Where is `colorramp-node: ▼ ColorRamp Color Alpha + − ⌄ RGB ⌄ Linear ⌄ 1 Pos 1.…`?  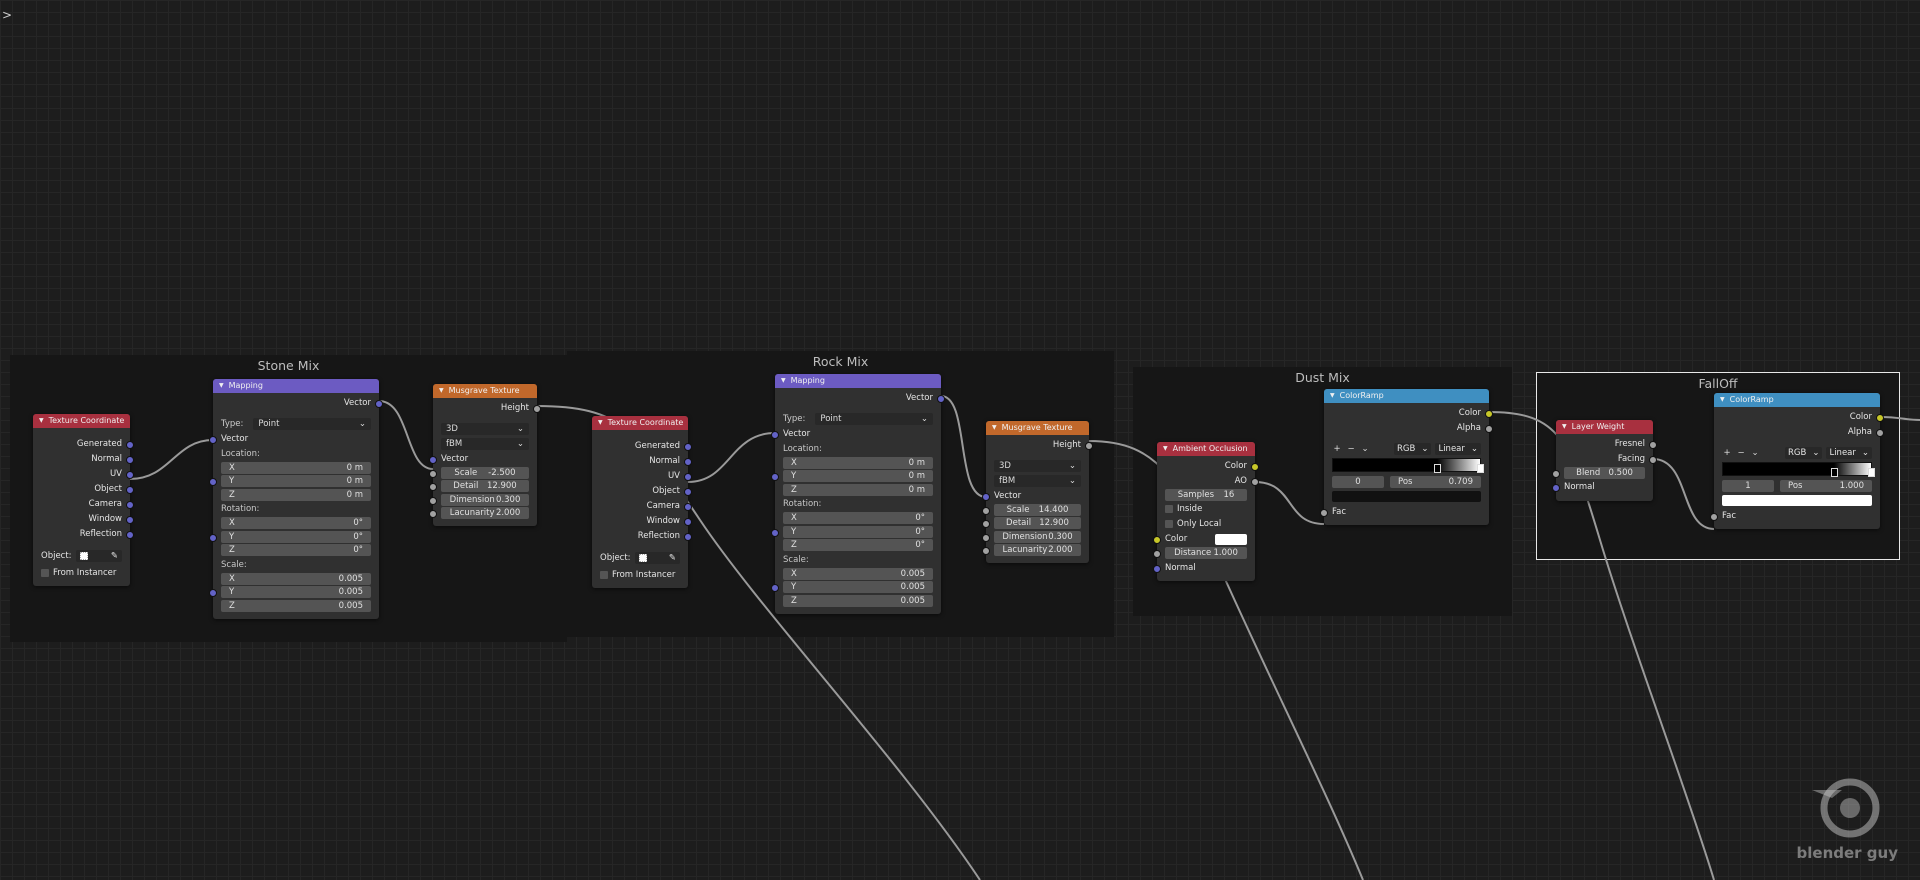 colorramp-node: ▼ ColorRamp Color Alpha + − ⌄ RGB ⌄ Linear ⌄ 1 Pos 1.… is located at coordinates (1797, 461).